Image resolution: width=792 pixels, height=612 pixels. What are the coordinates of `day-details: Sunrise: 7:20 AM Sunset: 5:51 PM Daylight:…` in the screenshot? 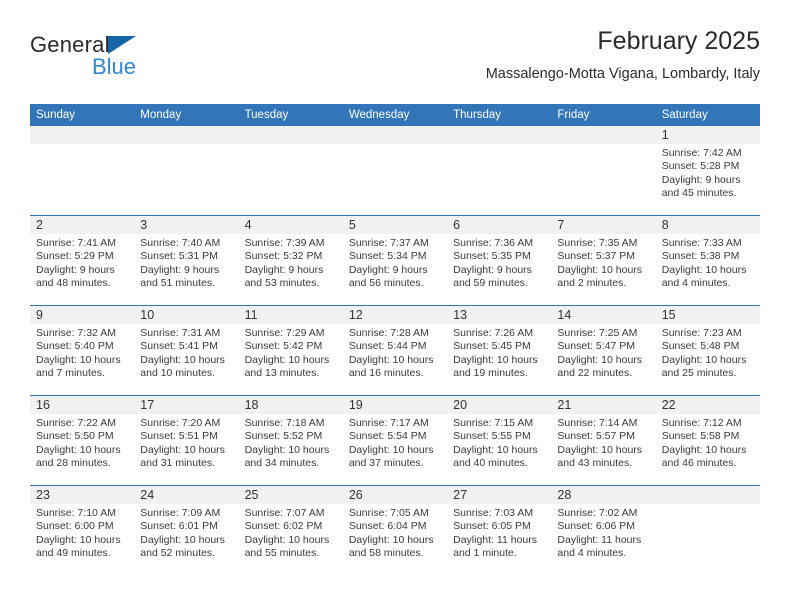 It's located at (186, 442).